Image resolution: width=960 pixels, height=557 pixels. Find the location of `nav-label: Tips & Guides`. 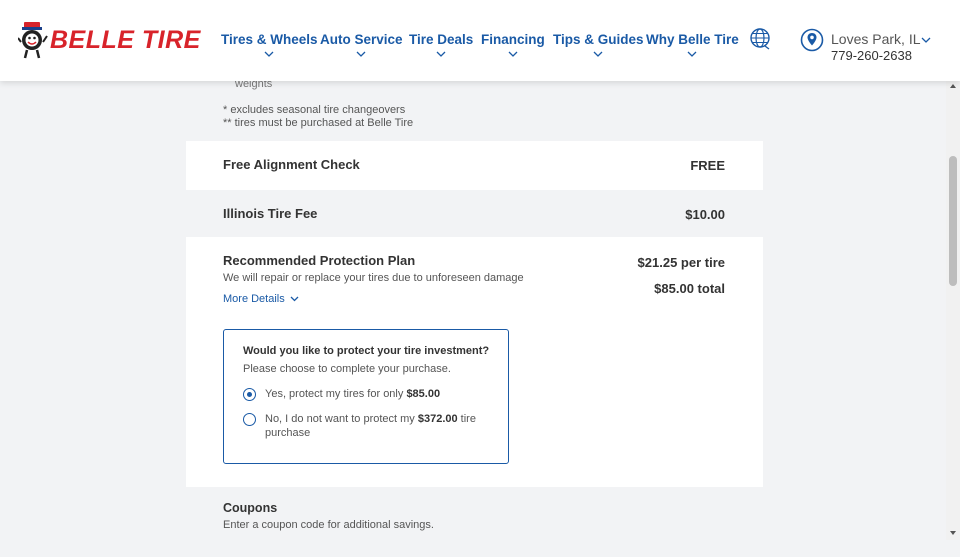

nav-label: Tips & Guides is located at coordinates (598, 39).